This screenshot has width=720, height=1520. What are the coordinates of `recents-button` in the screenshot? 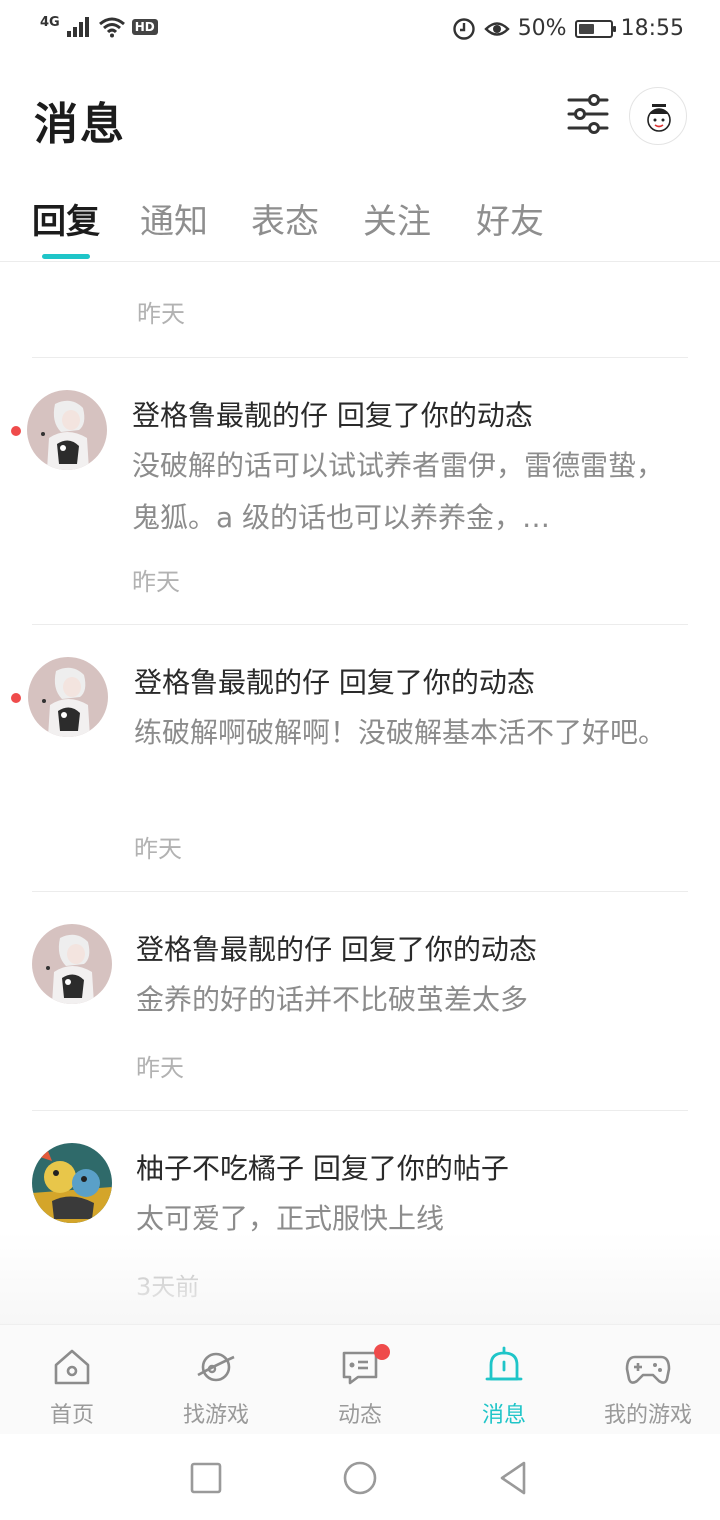 It's located at (206, 1478).